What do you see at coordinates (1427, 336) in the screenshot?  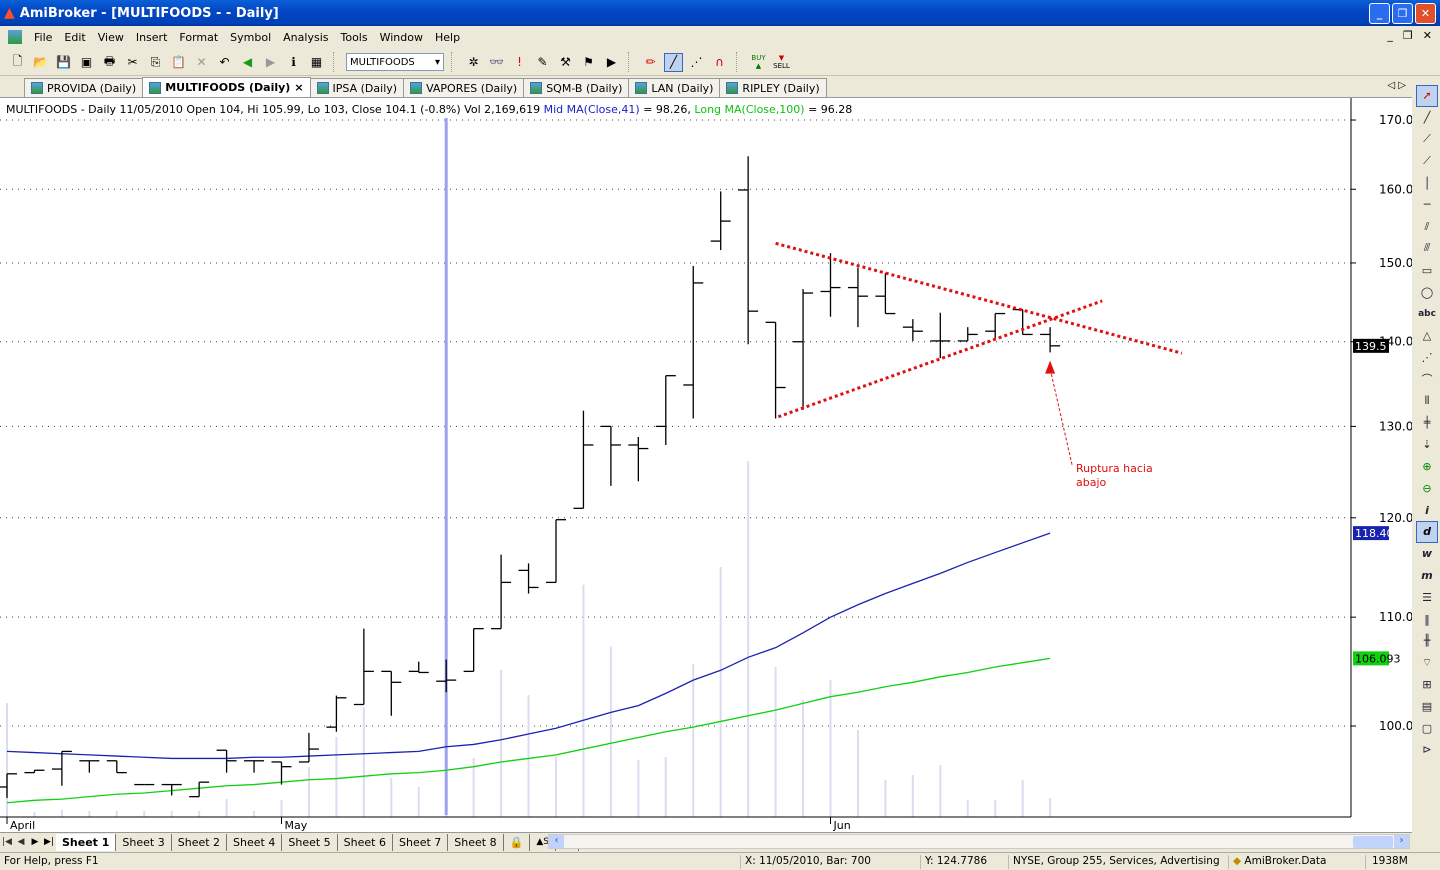 I see `triangle-icon: △` at bounding box center [1427, 336].